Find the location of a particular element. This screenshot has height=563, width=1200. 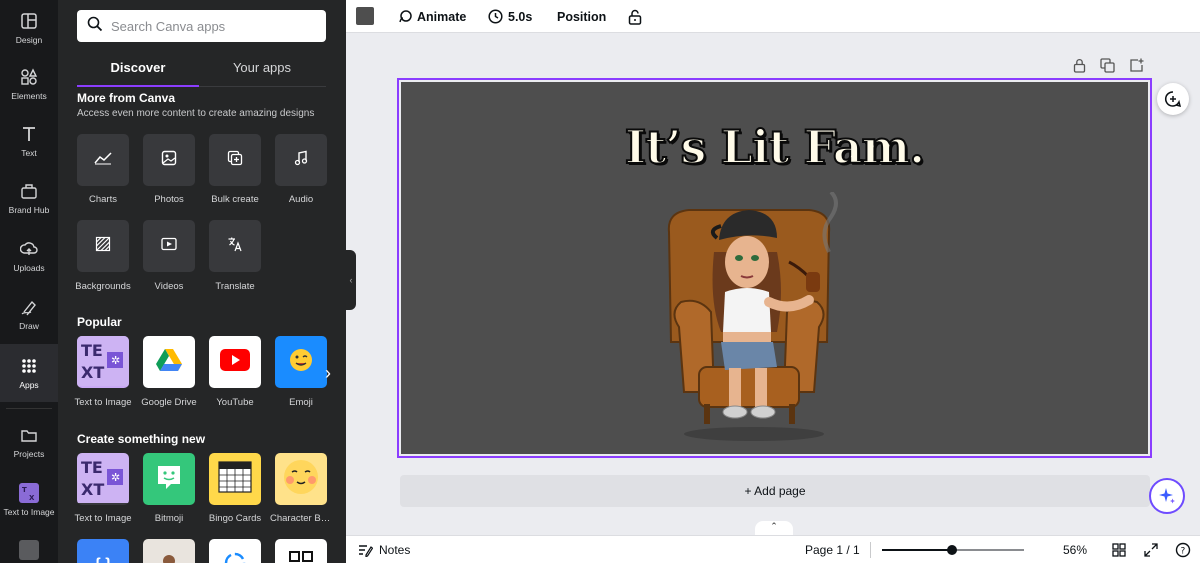

svg-text: XT is located at coordinates (92, 489).